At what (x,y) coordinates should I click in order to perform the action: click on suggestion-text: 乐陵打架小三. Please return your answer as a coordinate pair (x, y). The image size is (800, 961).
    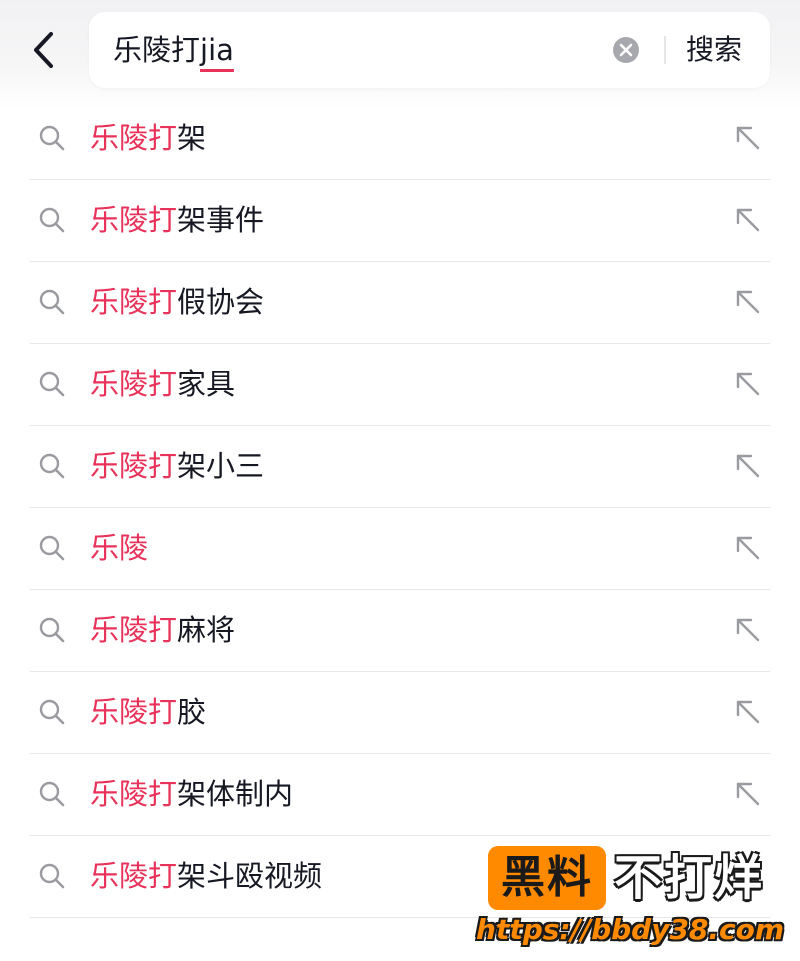
    Looking at the image, I should click on (177, 466).